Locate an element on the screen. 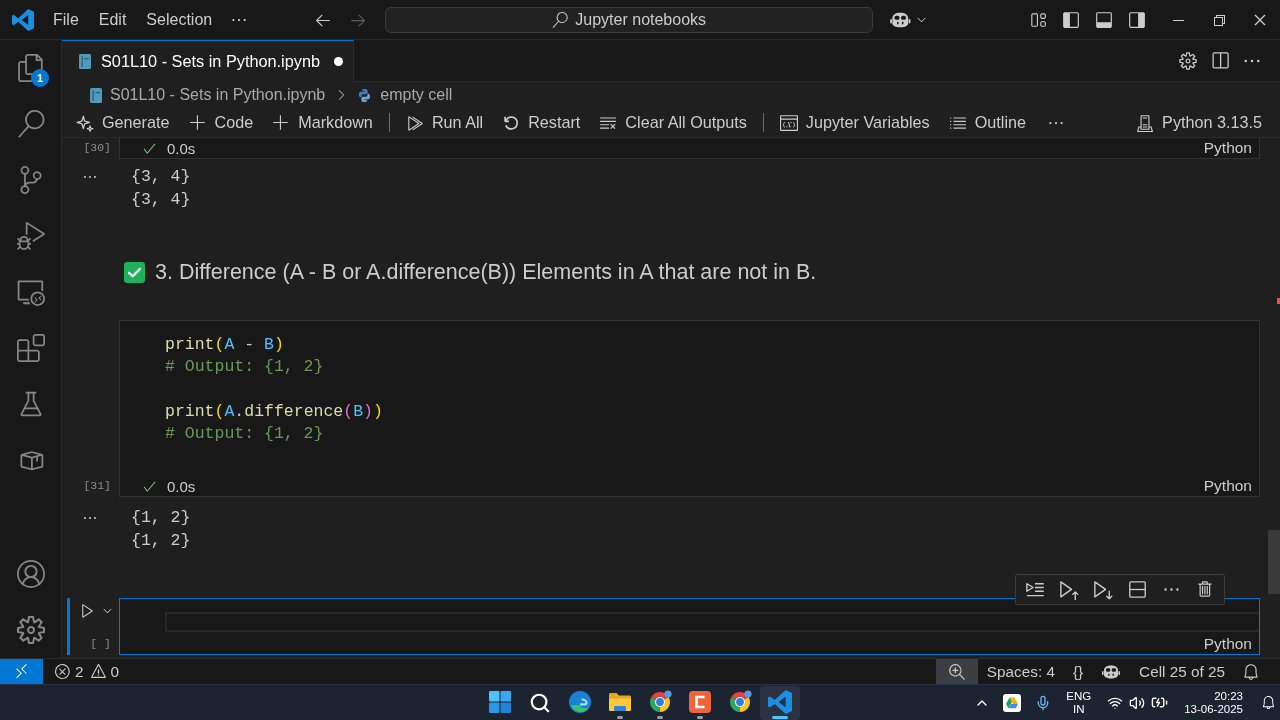 The image size is (1280, 720). remote-explorer-icon is located at coordinates (30, 292).